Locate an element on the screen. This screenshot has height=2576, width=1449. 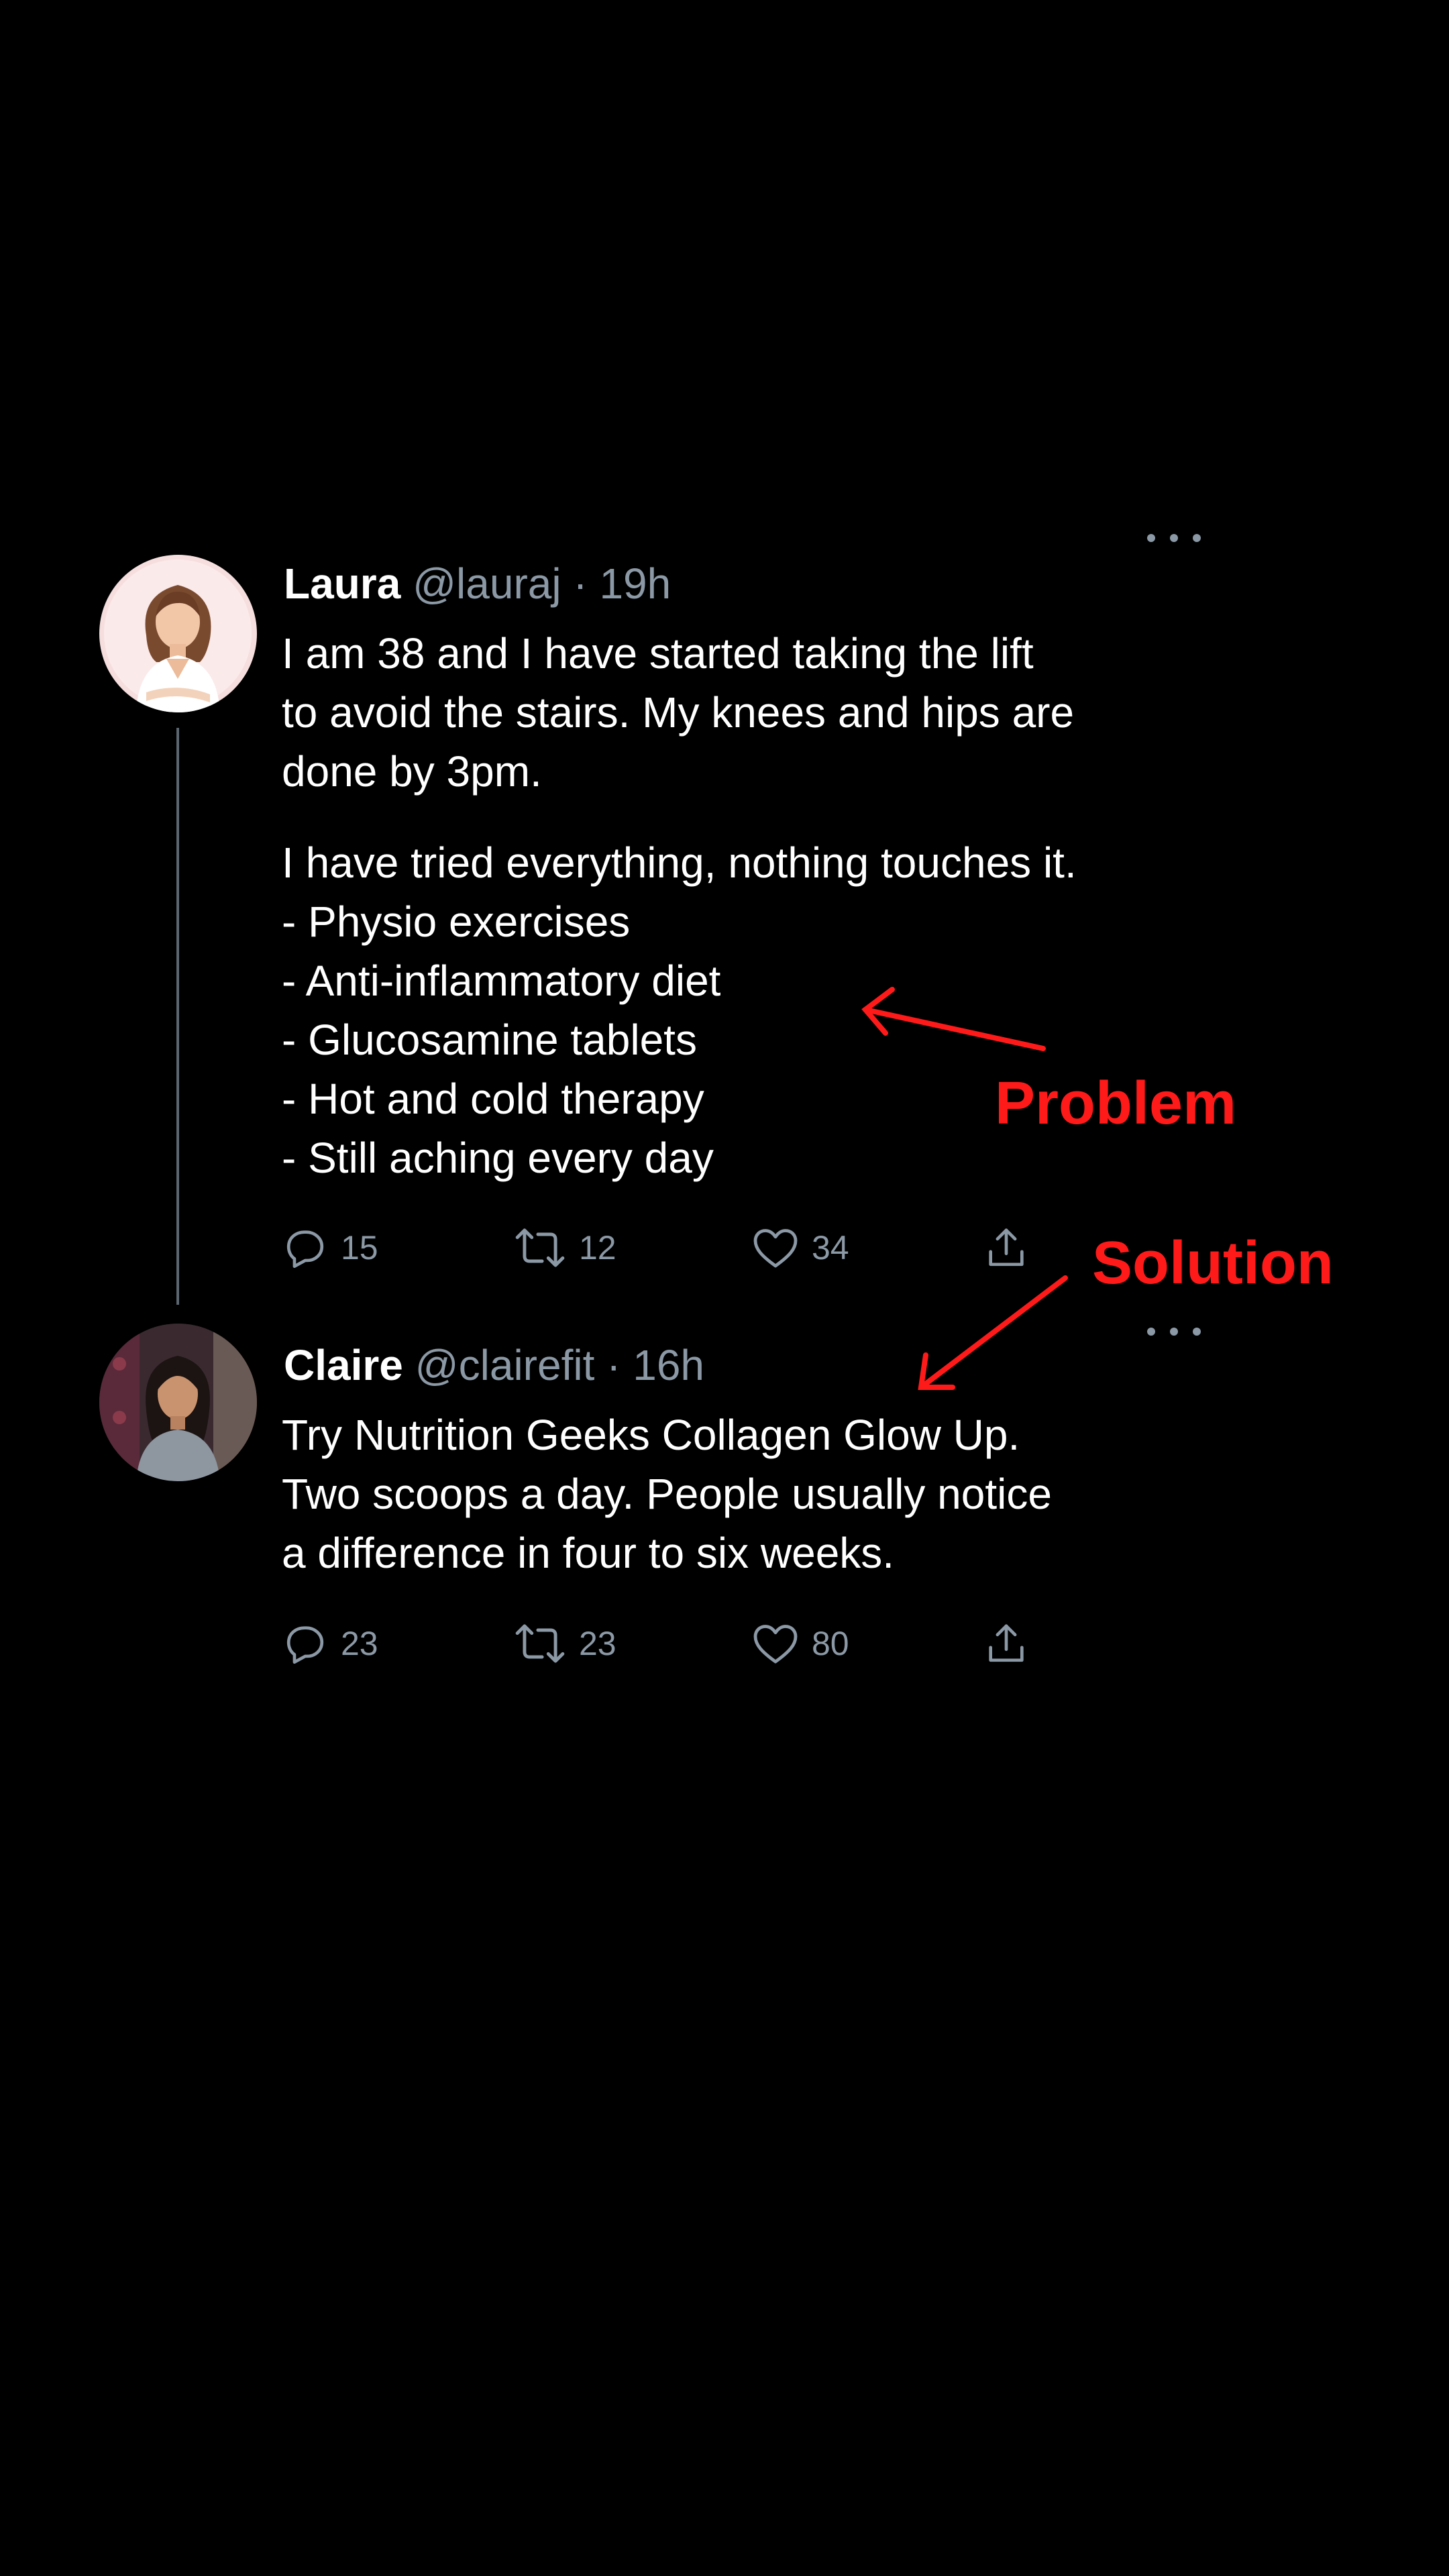
problem-arrow is located at coordinates (953, 1019).